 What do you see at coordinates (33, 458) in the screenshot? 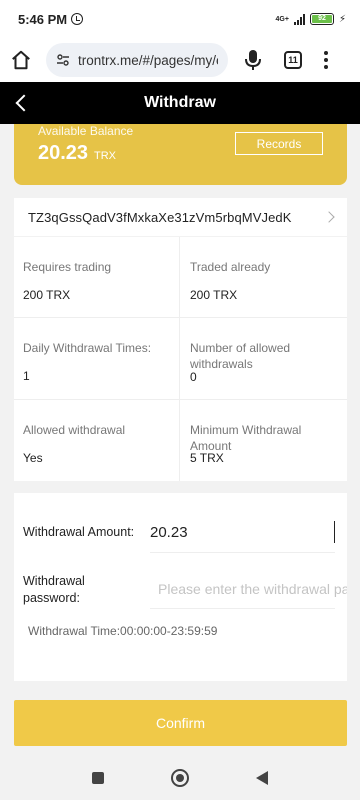
I see `info-value: Yes` at bounding box center [33, 458].